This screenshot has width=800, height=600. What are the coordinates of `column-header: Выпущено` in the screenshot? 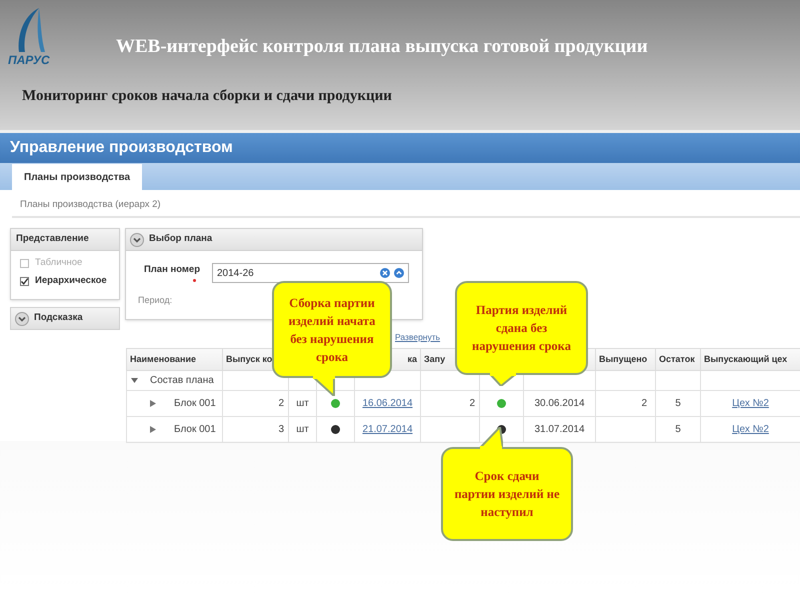 It's located at (626, 359).